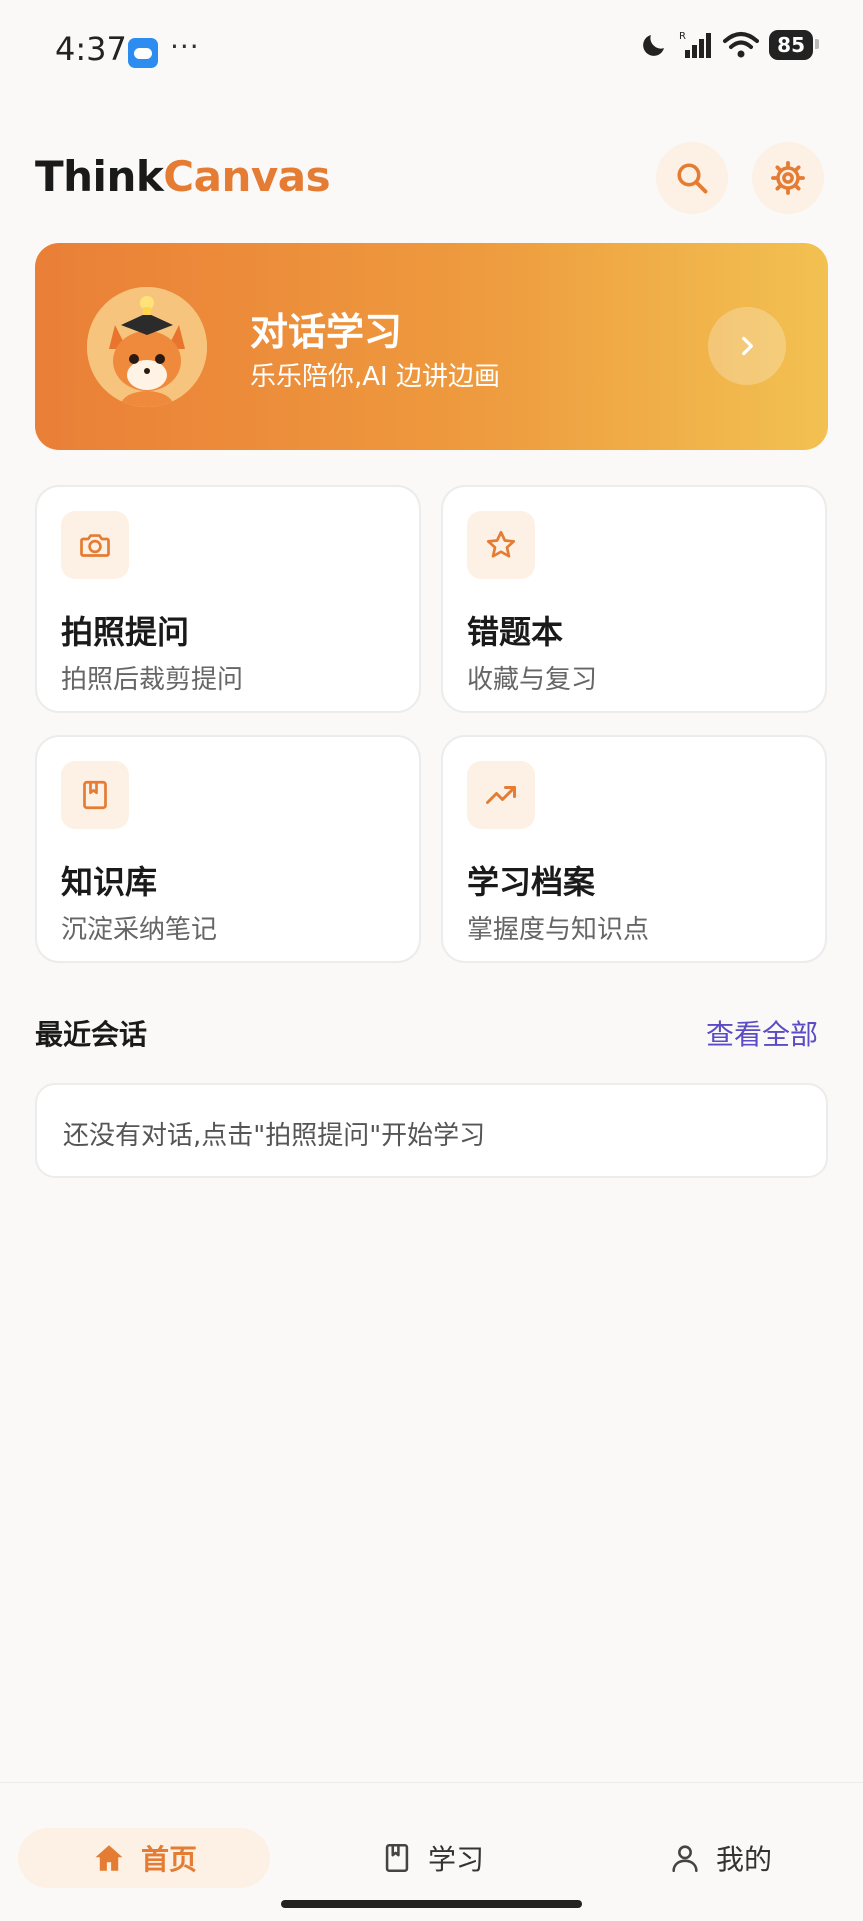 The width and height of the screenshot is (863, 1921). I want to click on more-notifications-icon: ···, so click(185, 46).